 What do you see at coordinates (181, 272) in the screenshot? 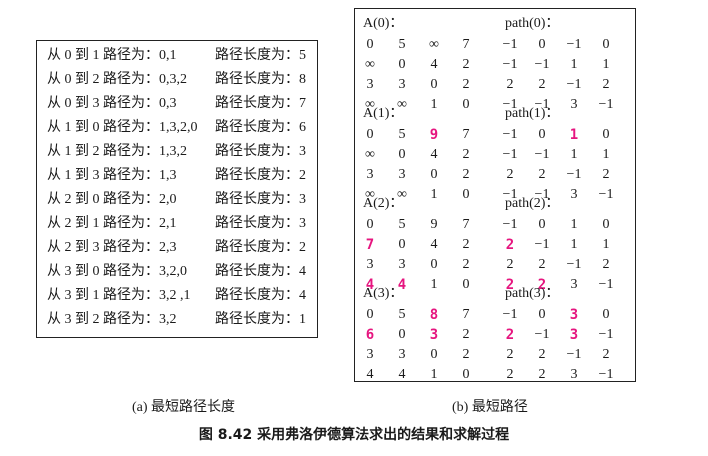
I see `length-row: 从 3 到 0 路径为：3,2,0 路径长度为：4` at bounding box center [181, 272].